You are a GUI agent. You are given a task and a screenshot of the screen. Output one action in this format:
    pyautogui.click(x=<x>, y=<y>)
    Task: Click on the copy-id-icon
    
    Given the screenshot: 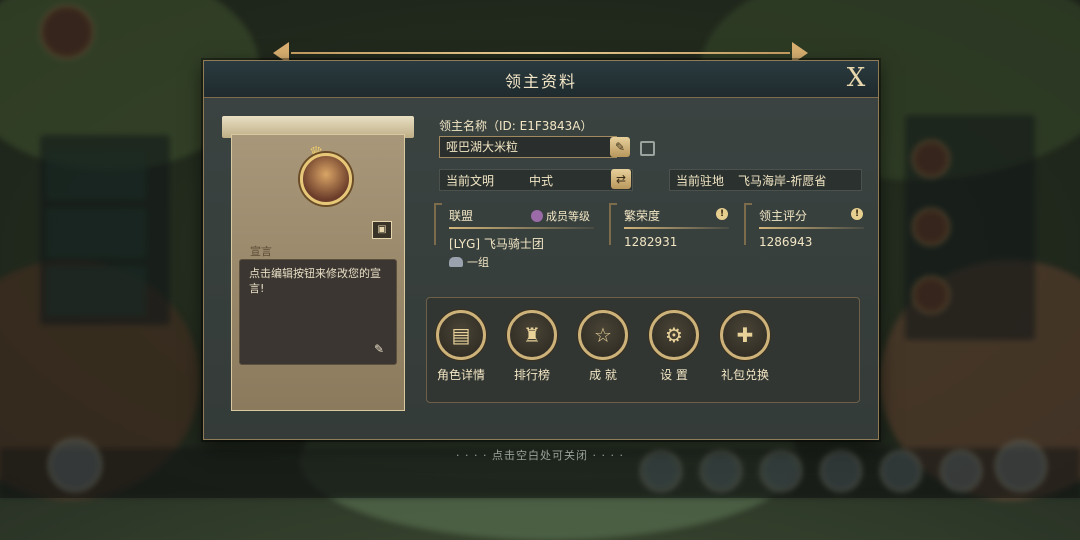 What is the action you would take?
    pyautogui.click(x=647, y=148)
    